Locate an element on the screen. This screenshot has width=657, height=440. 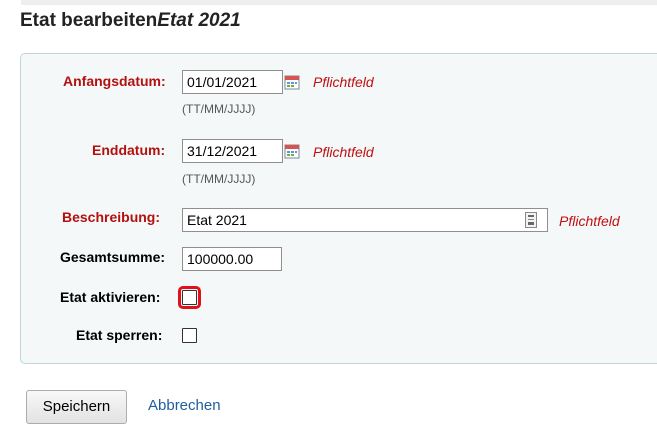
end-date-format-hint: (TT/MM/JJJJ) is located at coordinates (219, 179).